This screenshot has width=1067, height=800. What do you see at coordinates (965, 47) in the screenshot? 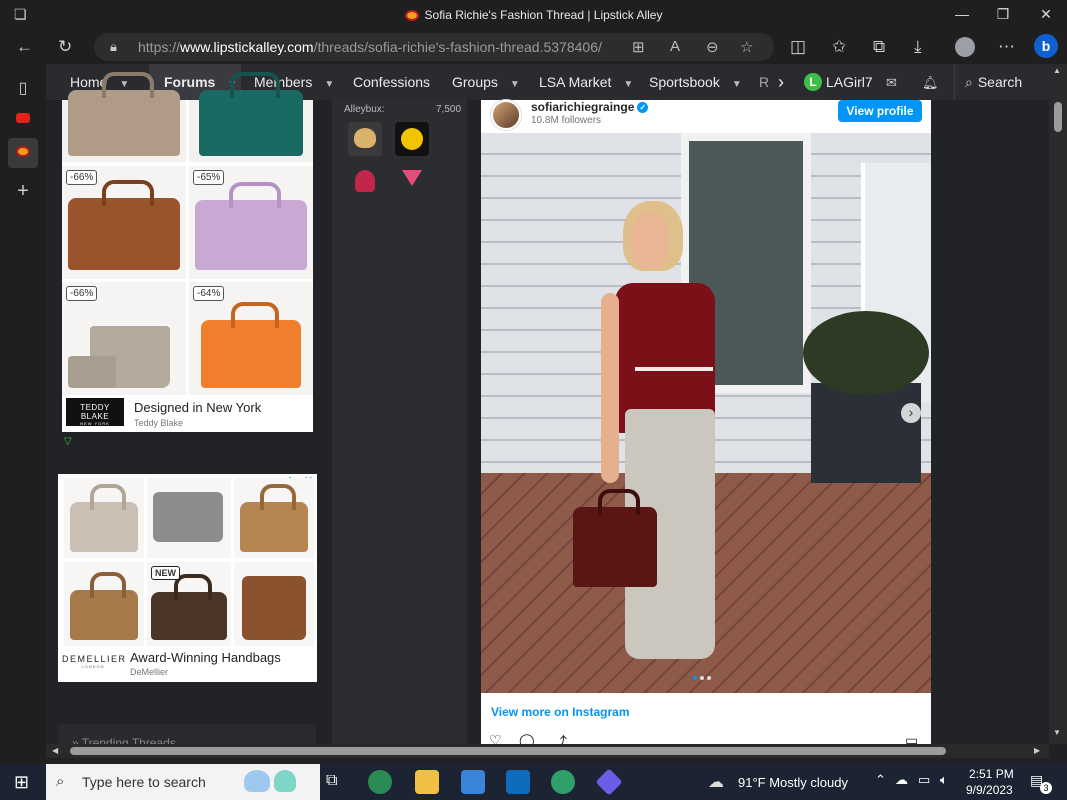
I see `profile-avatar` at bounding box center [965, 47].